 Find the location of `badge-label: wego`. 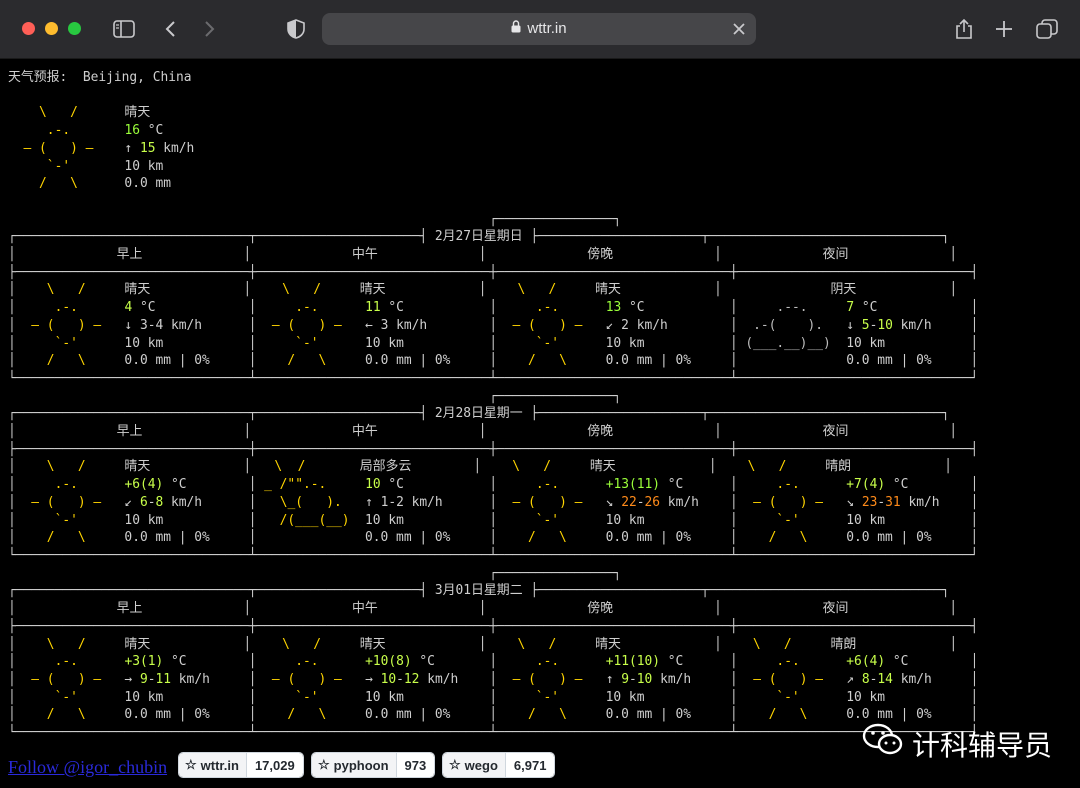

badge-label: wego is located at coordinates (481, 765).